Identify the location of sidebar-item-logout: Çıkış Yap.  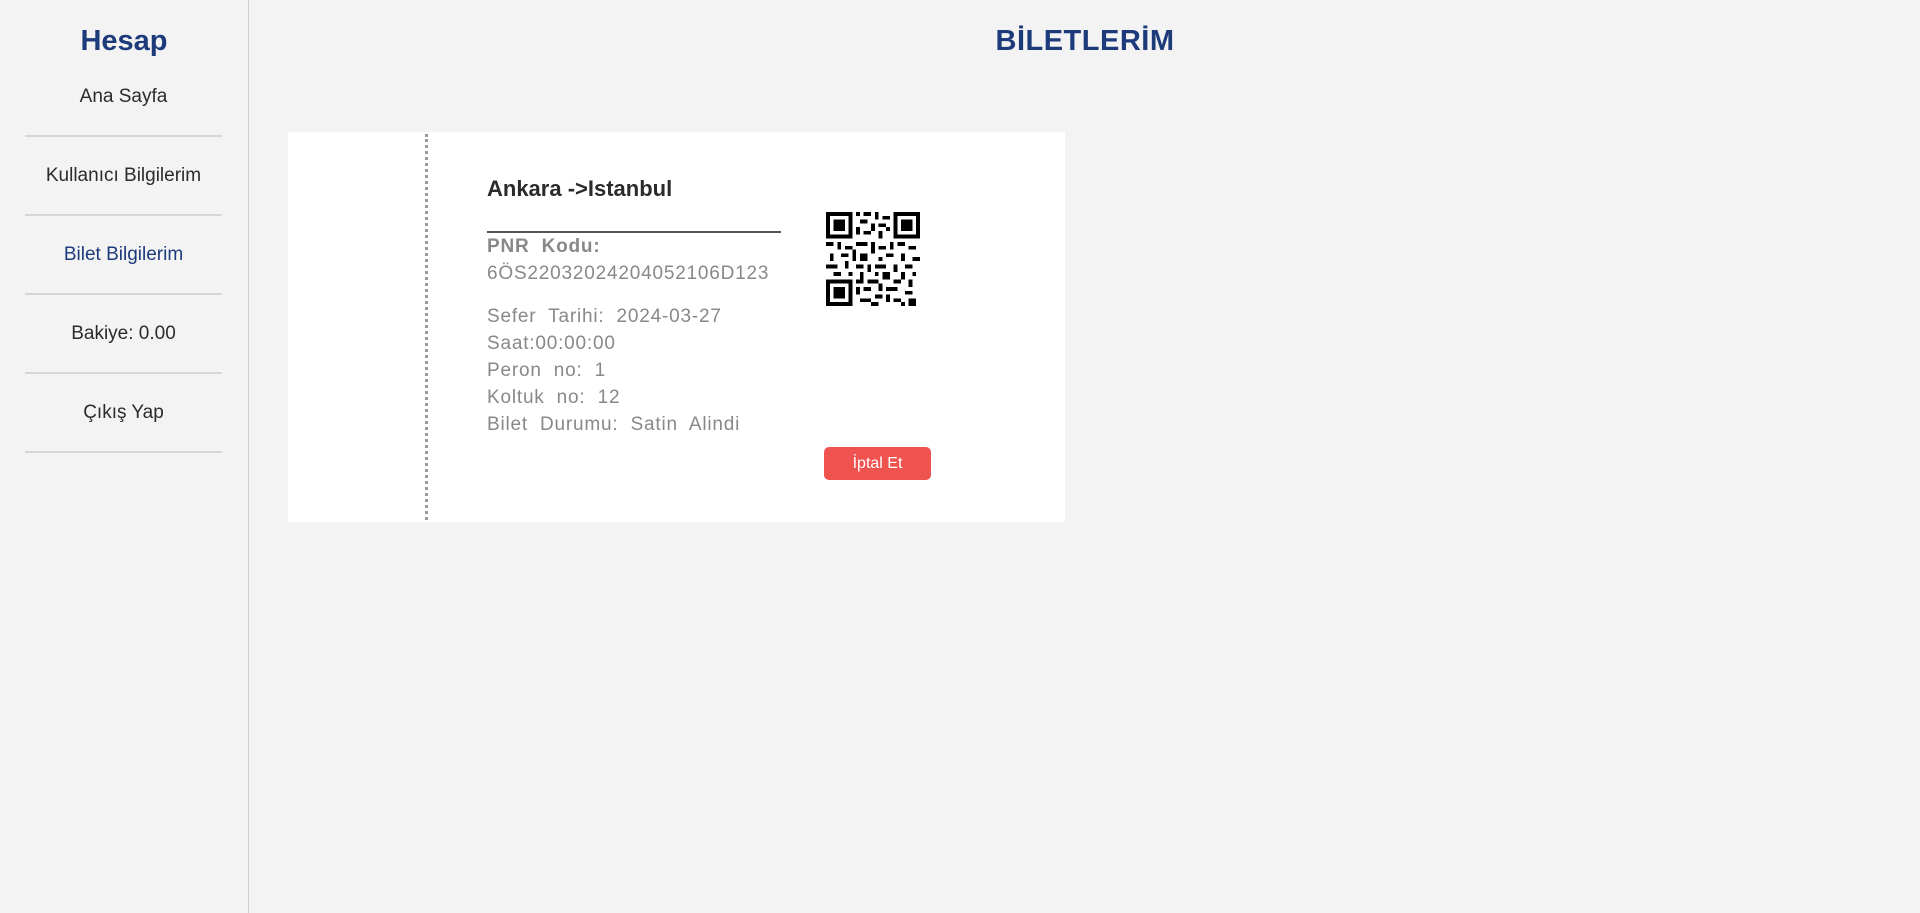
(123, 413).